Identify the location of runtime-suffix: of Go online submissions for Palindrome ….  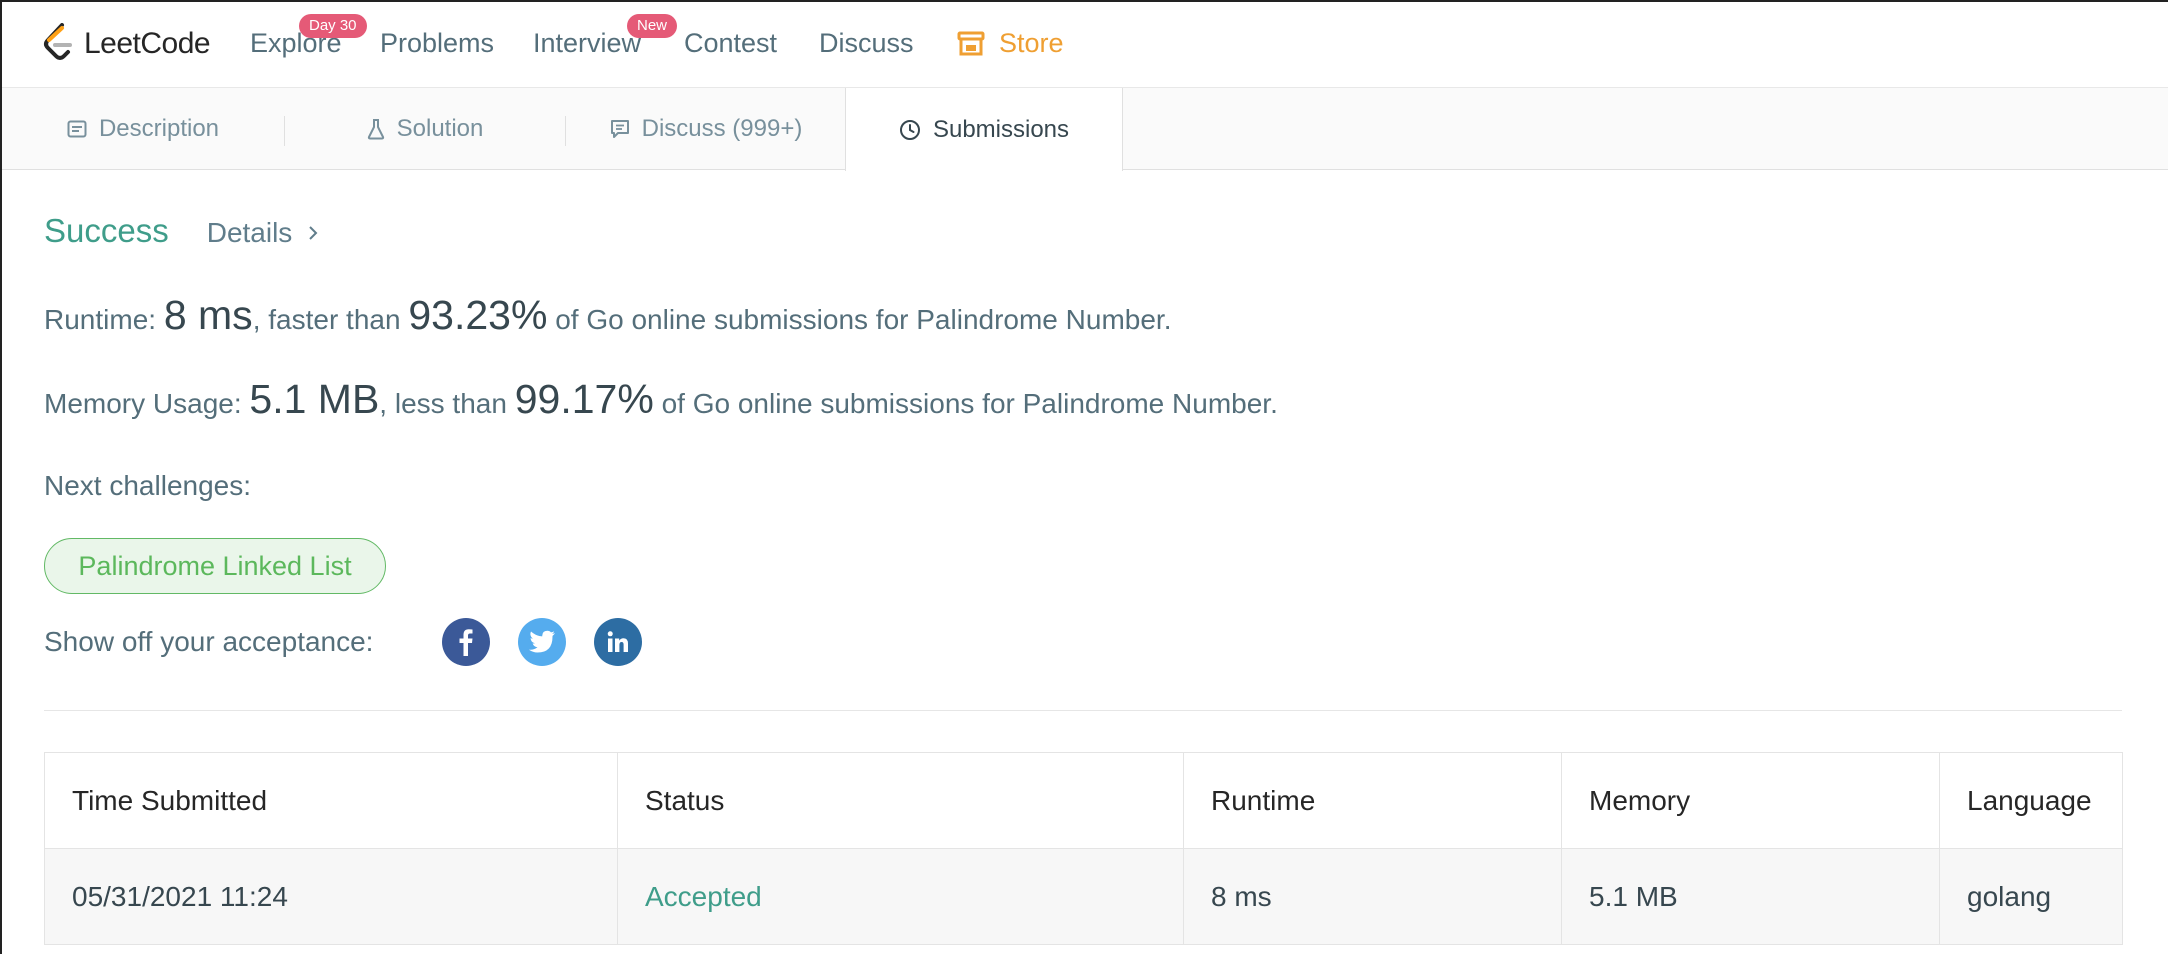
(863, 319).